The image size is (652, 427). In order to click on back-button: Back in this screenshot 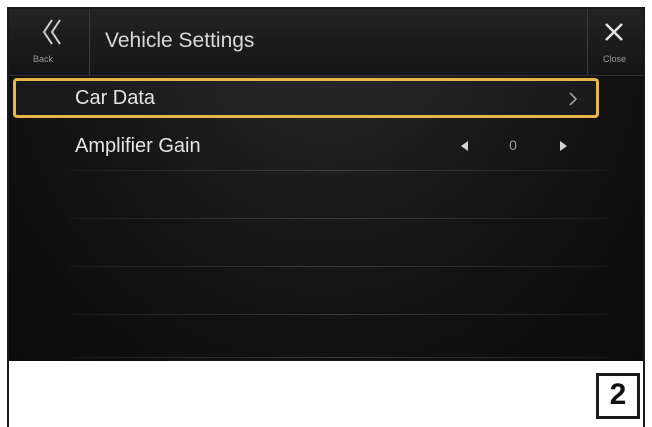, I will do `click(49, 42)`.